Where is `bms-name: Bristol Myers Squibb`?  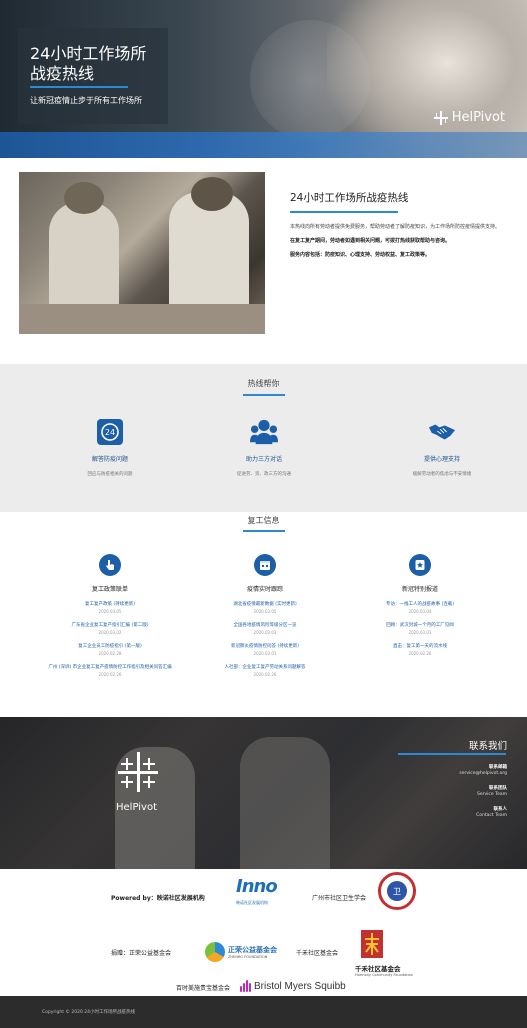
bms-name: Bristol Myers Squibb is located at coordinates (300, 986).